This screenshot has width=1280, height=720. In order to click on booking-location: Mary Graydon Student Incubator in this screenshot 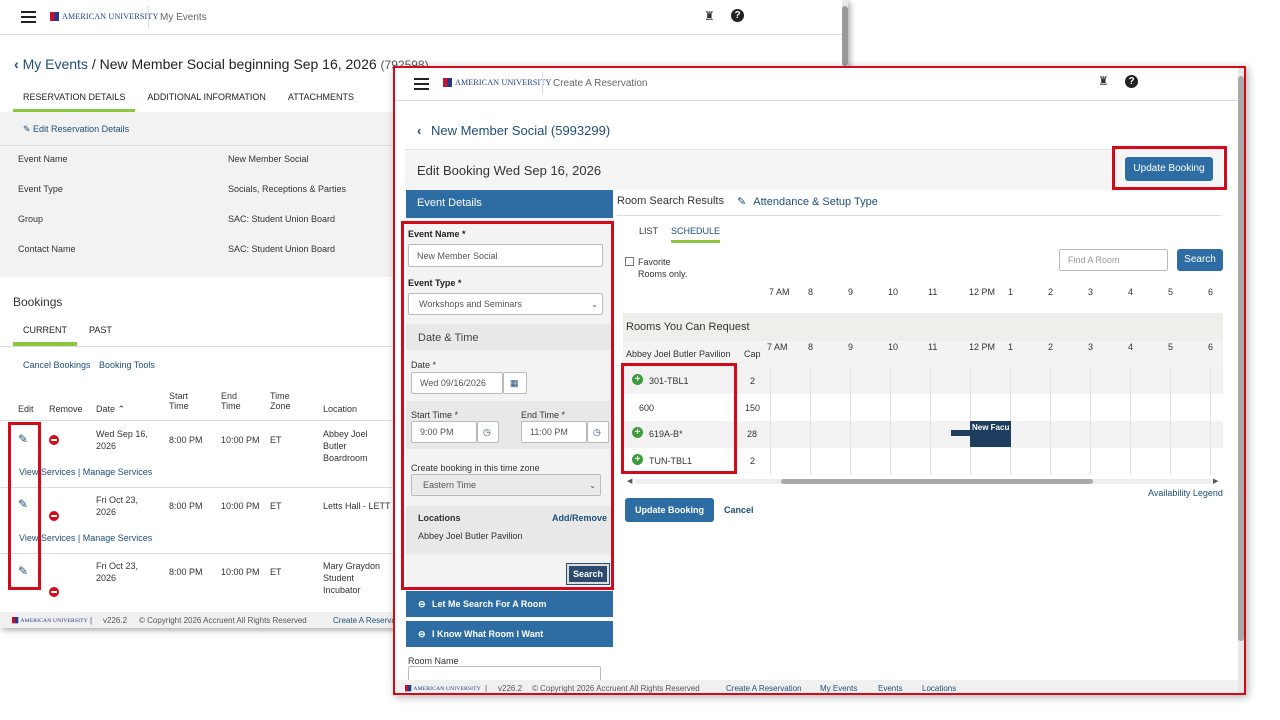, I will do `click(358, 578)`.